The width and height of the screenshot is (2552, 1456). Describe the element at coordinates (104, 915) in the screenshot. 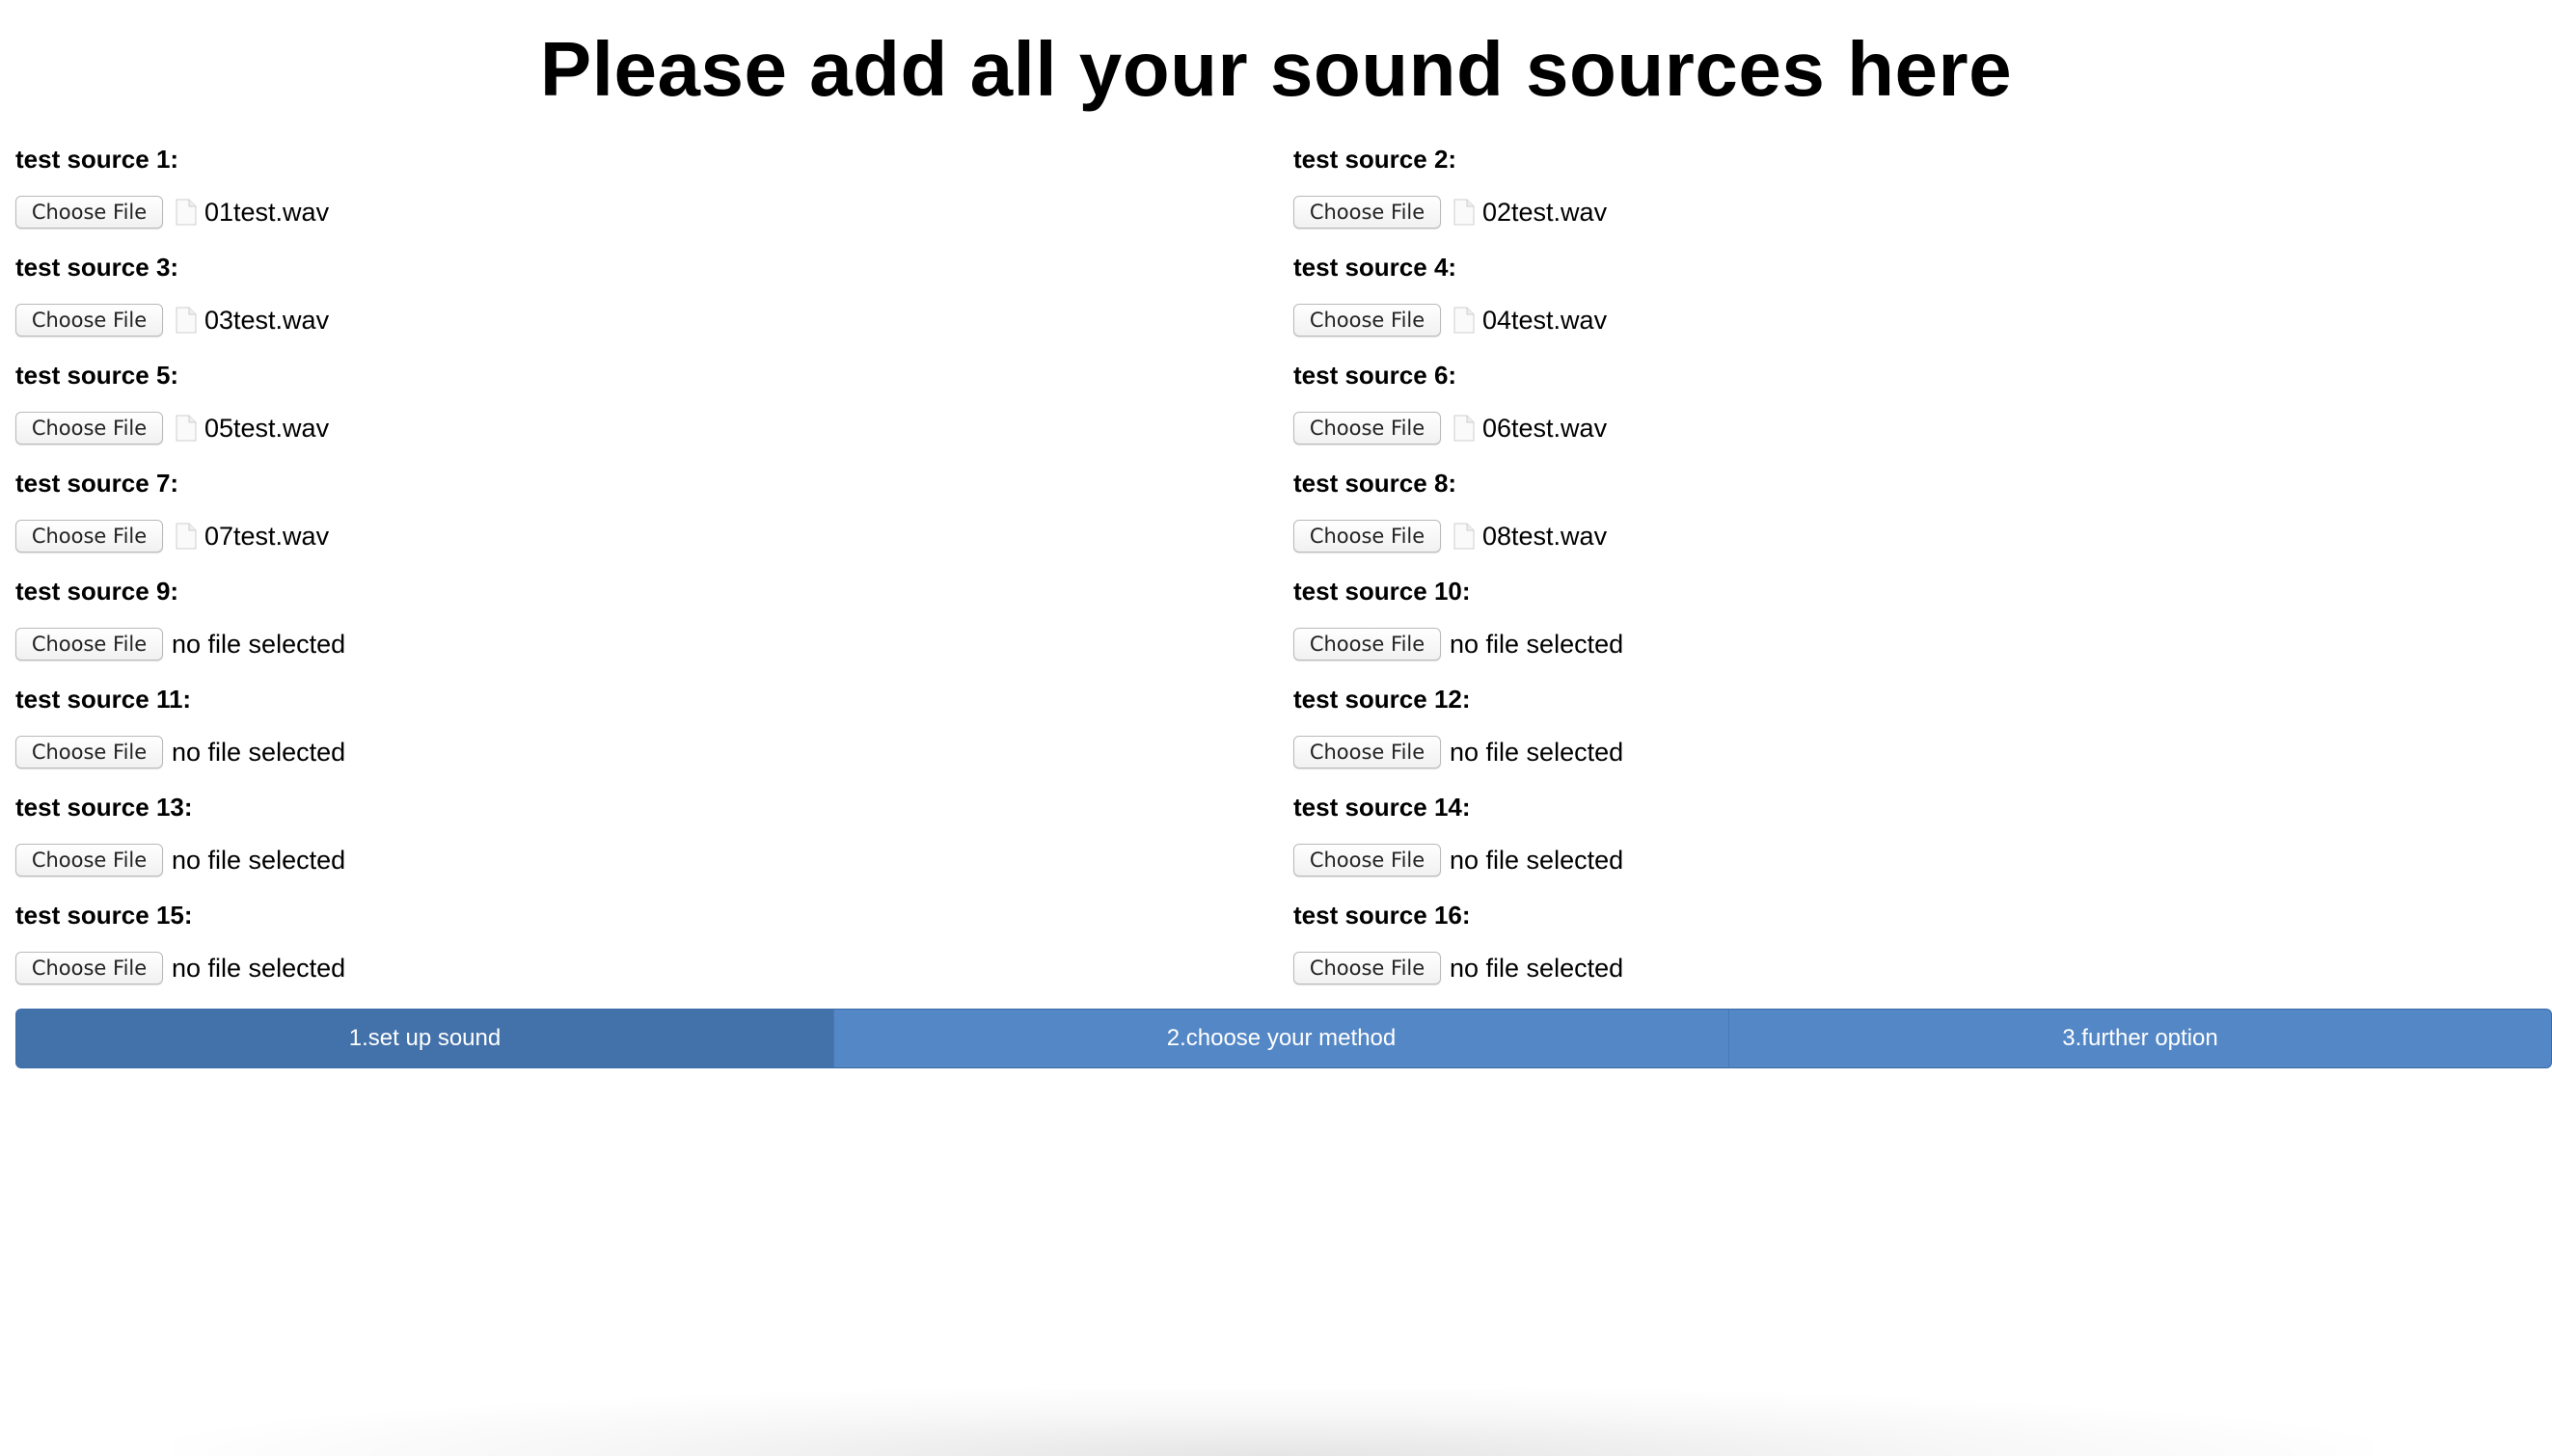

I see `source-label: test source 15:` at that location.